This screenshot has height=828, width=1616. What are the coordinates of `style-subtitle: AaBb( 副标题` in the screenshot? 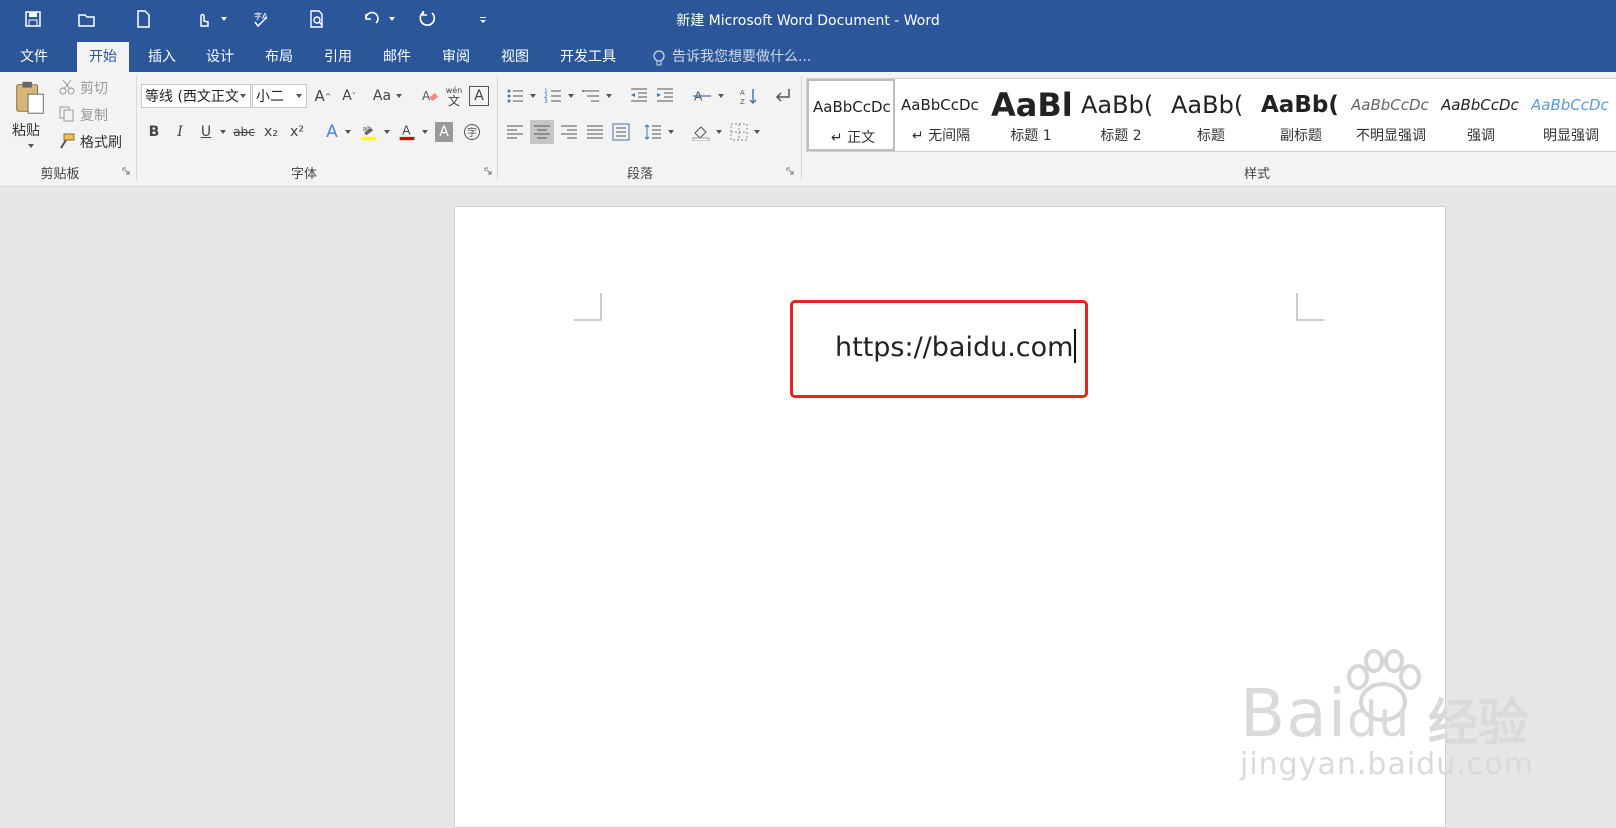 It's located at (1301, 115).